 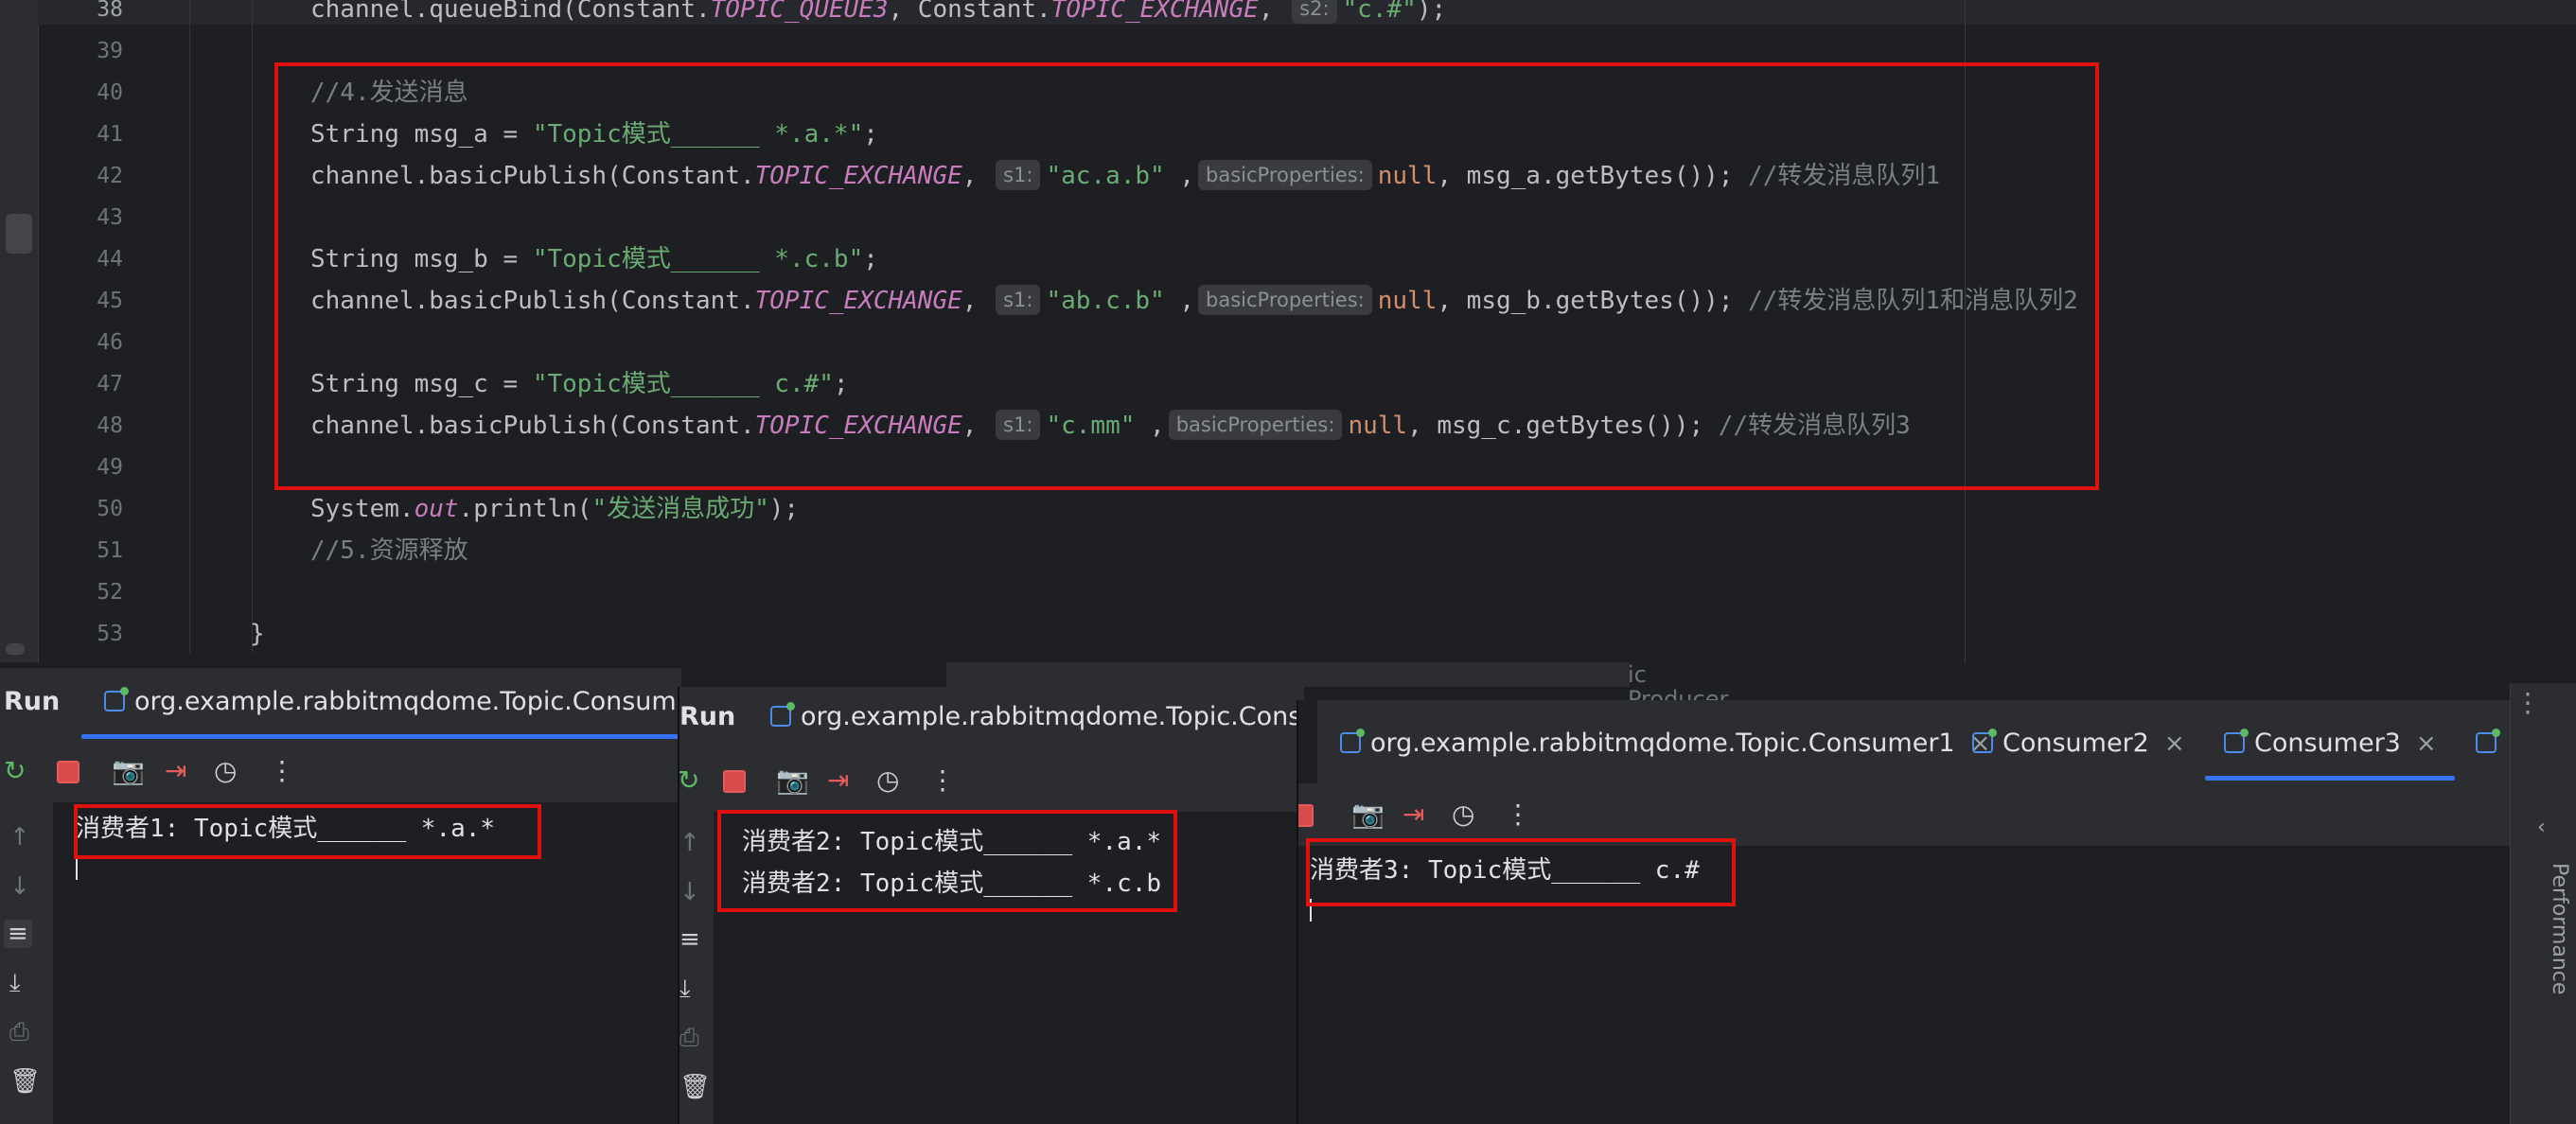 What do you see at coordinates (110, 218) in the screenshot?
I see `line-number: 43` at bounding box center [110, 218].